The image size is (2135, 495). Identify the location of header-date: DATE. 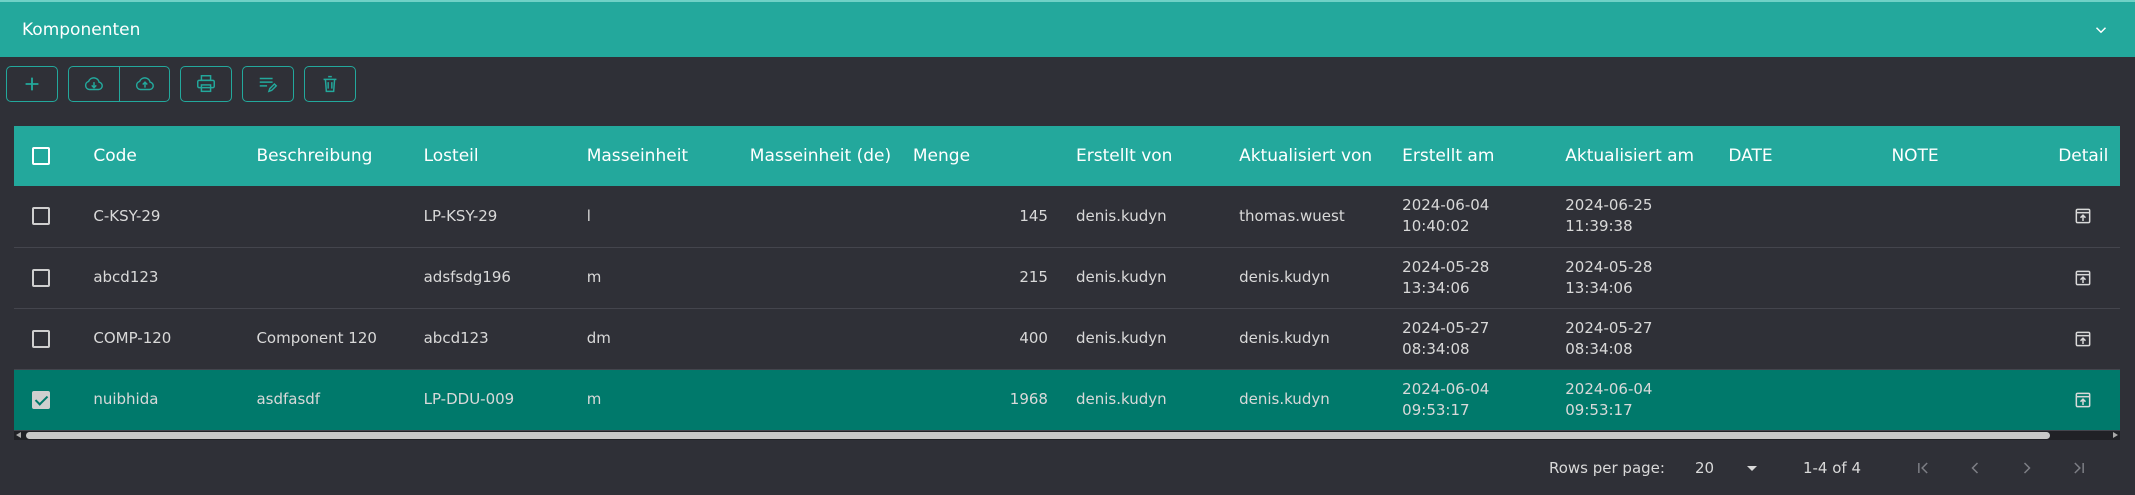
(1801, 156).